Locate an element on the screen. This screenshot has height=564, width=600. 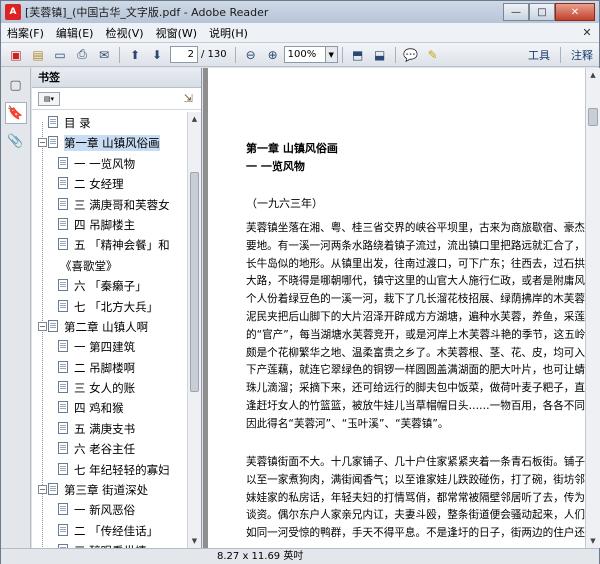
zoom-input: 100% is located at coordinates (304, 54).